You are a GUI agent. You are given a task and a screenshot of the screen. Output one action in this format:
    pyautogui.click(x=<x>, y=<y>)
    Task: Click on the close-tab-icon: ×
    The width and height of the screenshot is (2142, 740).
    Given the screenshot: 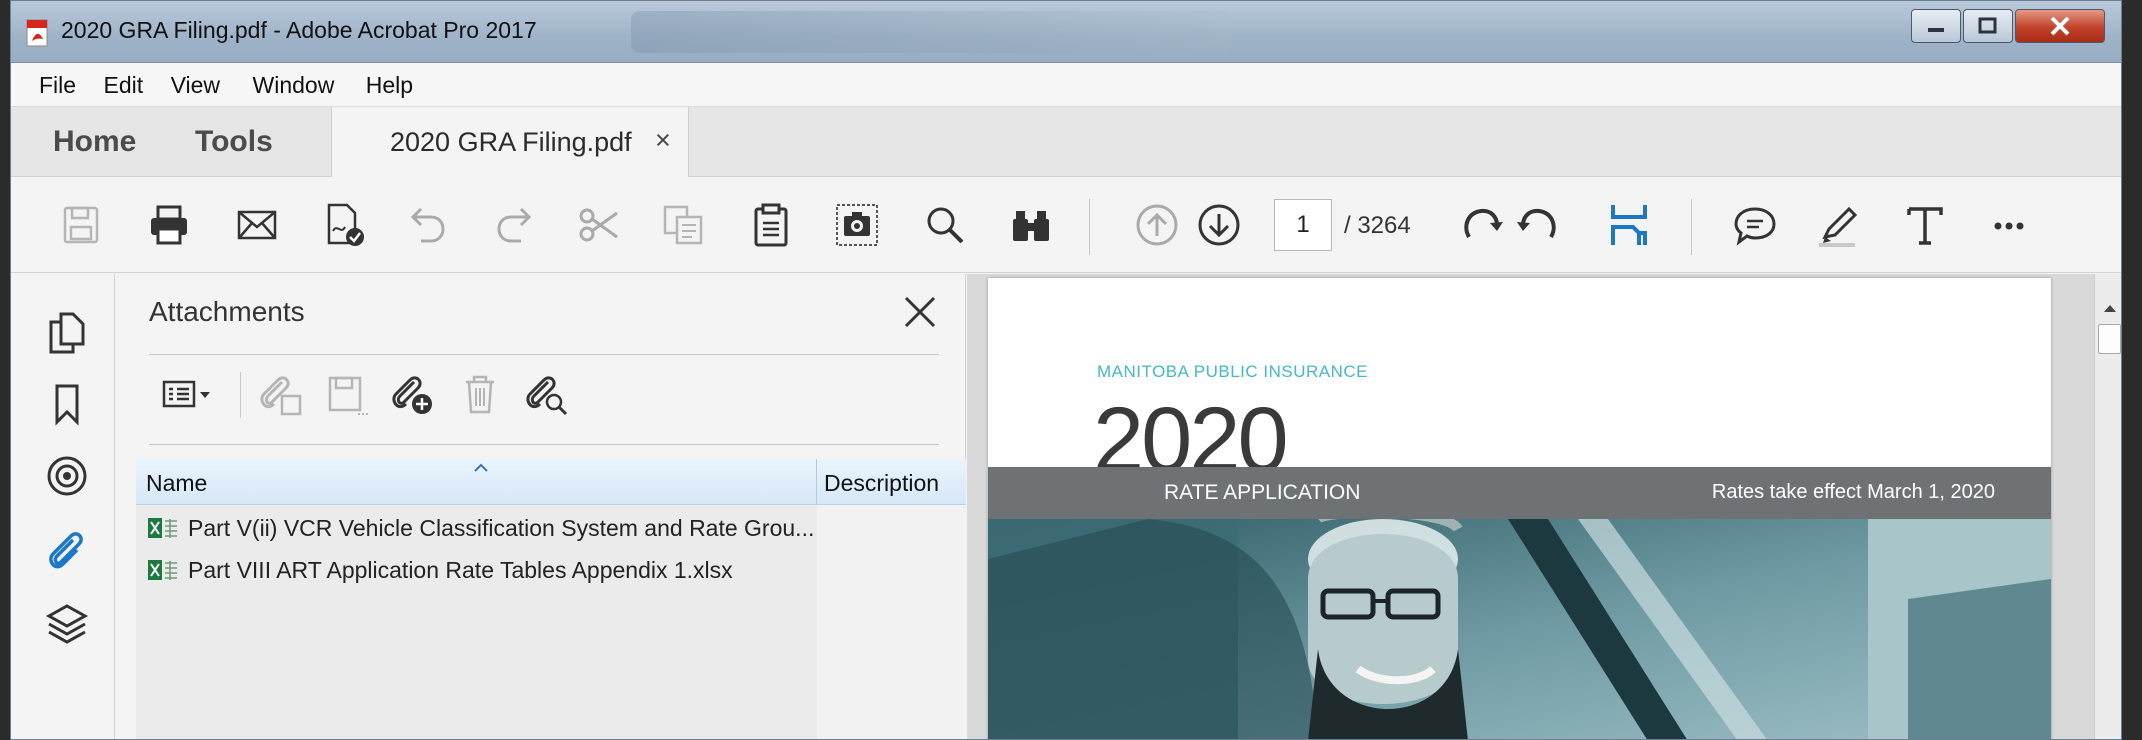 What is the action you would take?
    pyautogui.click(x=663, y=140)
    